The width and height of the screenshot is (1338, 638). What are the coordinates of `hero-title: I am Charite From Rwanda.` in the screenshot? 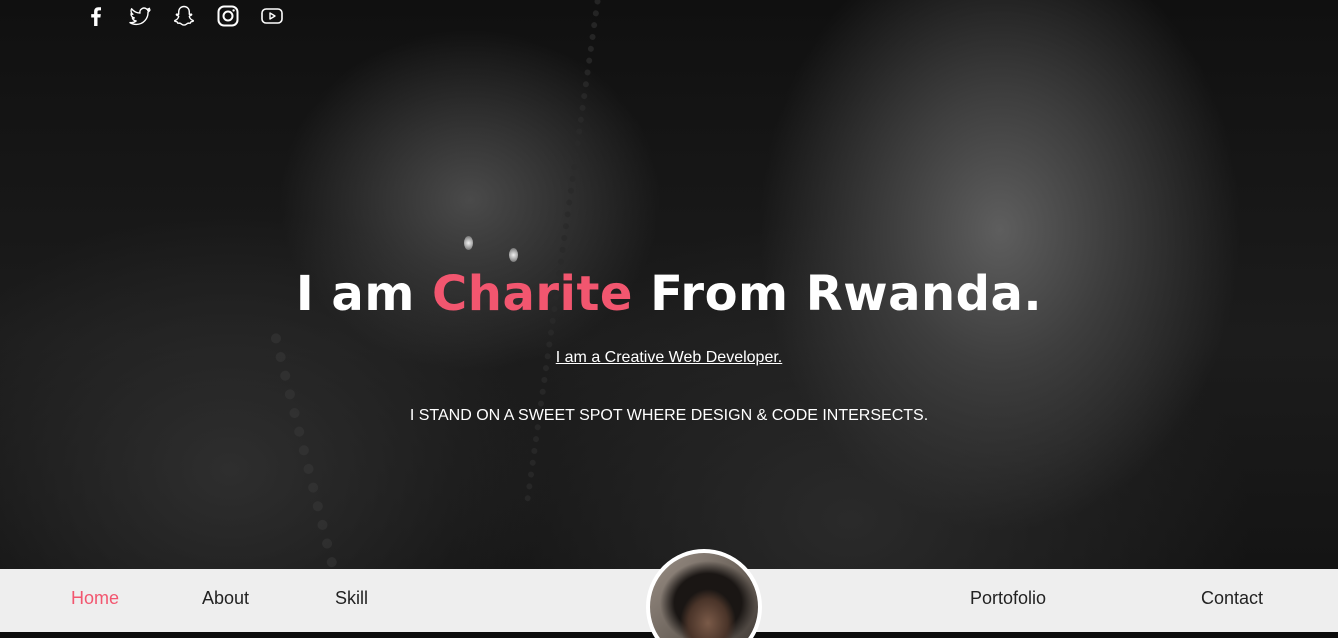 It's located at (669, 294).